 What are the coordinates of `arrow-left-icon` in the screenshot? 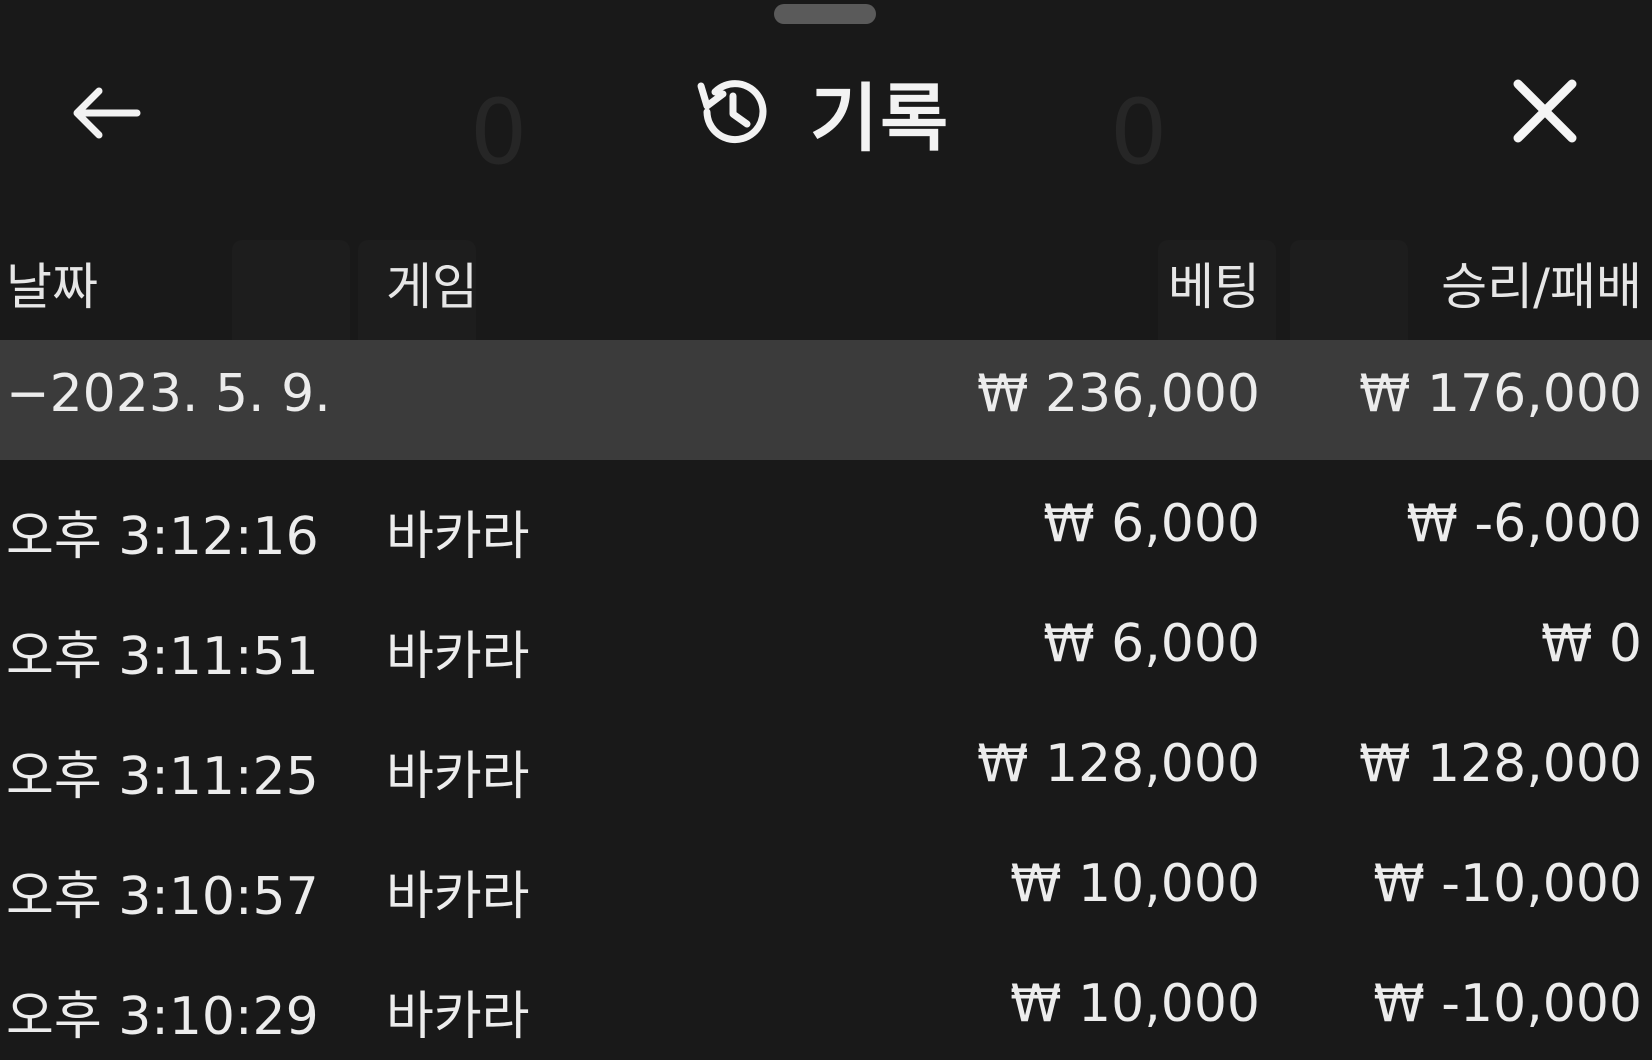 It's located at (105, 115).